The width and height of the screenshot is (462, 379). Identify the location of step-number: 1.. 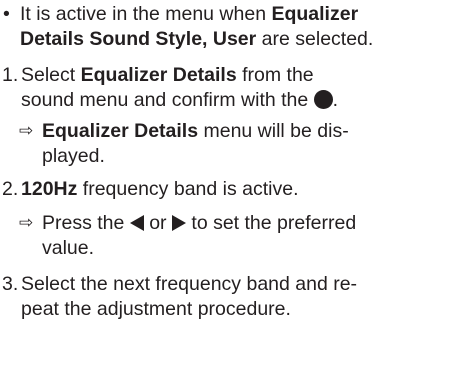
(10, 75).